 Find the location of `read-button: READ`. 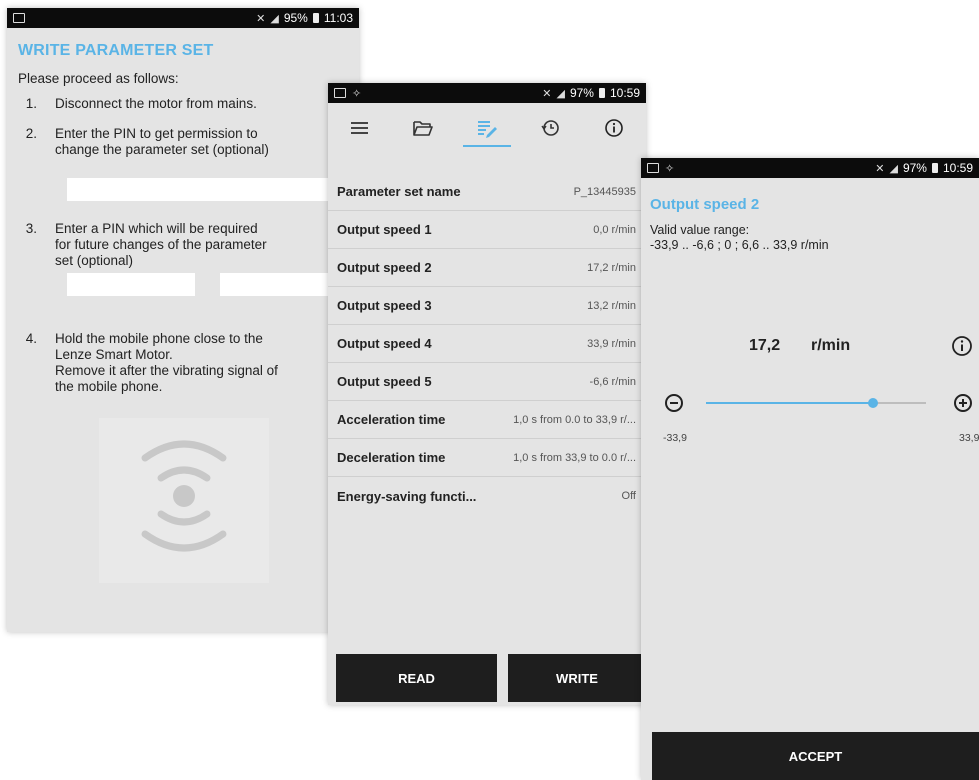

read-button: READ is located at coordinates (416, 678).